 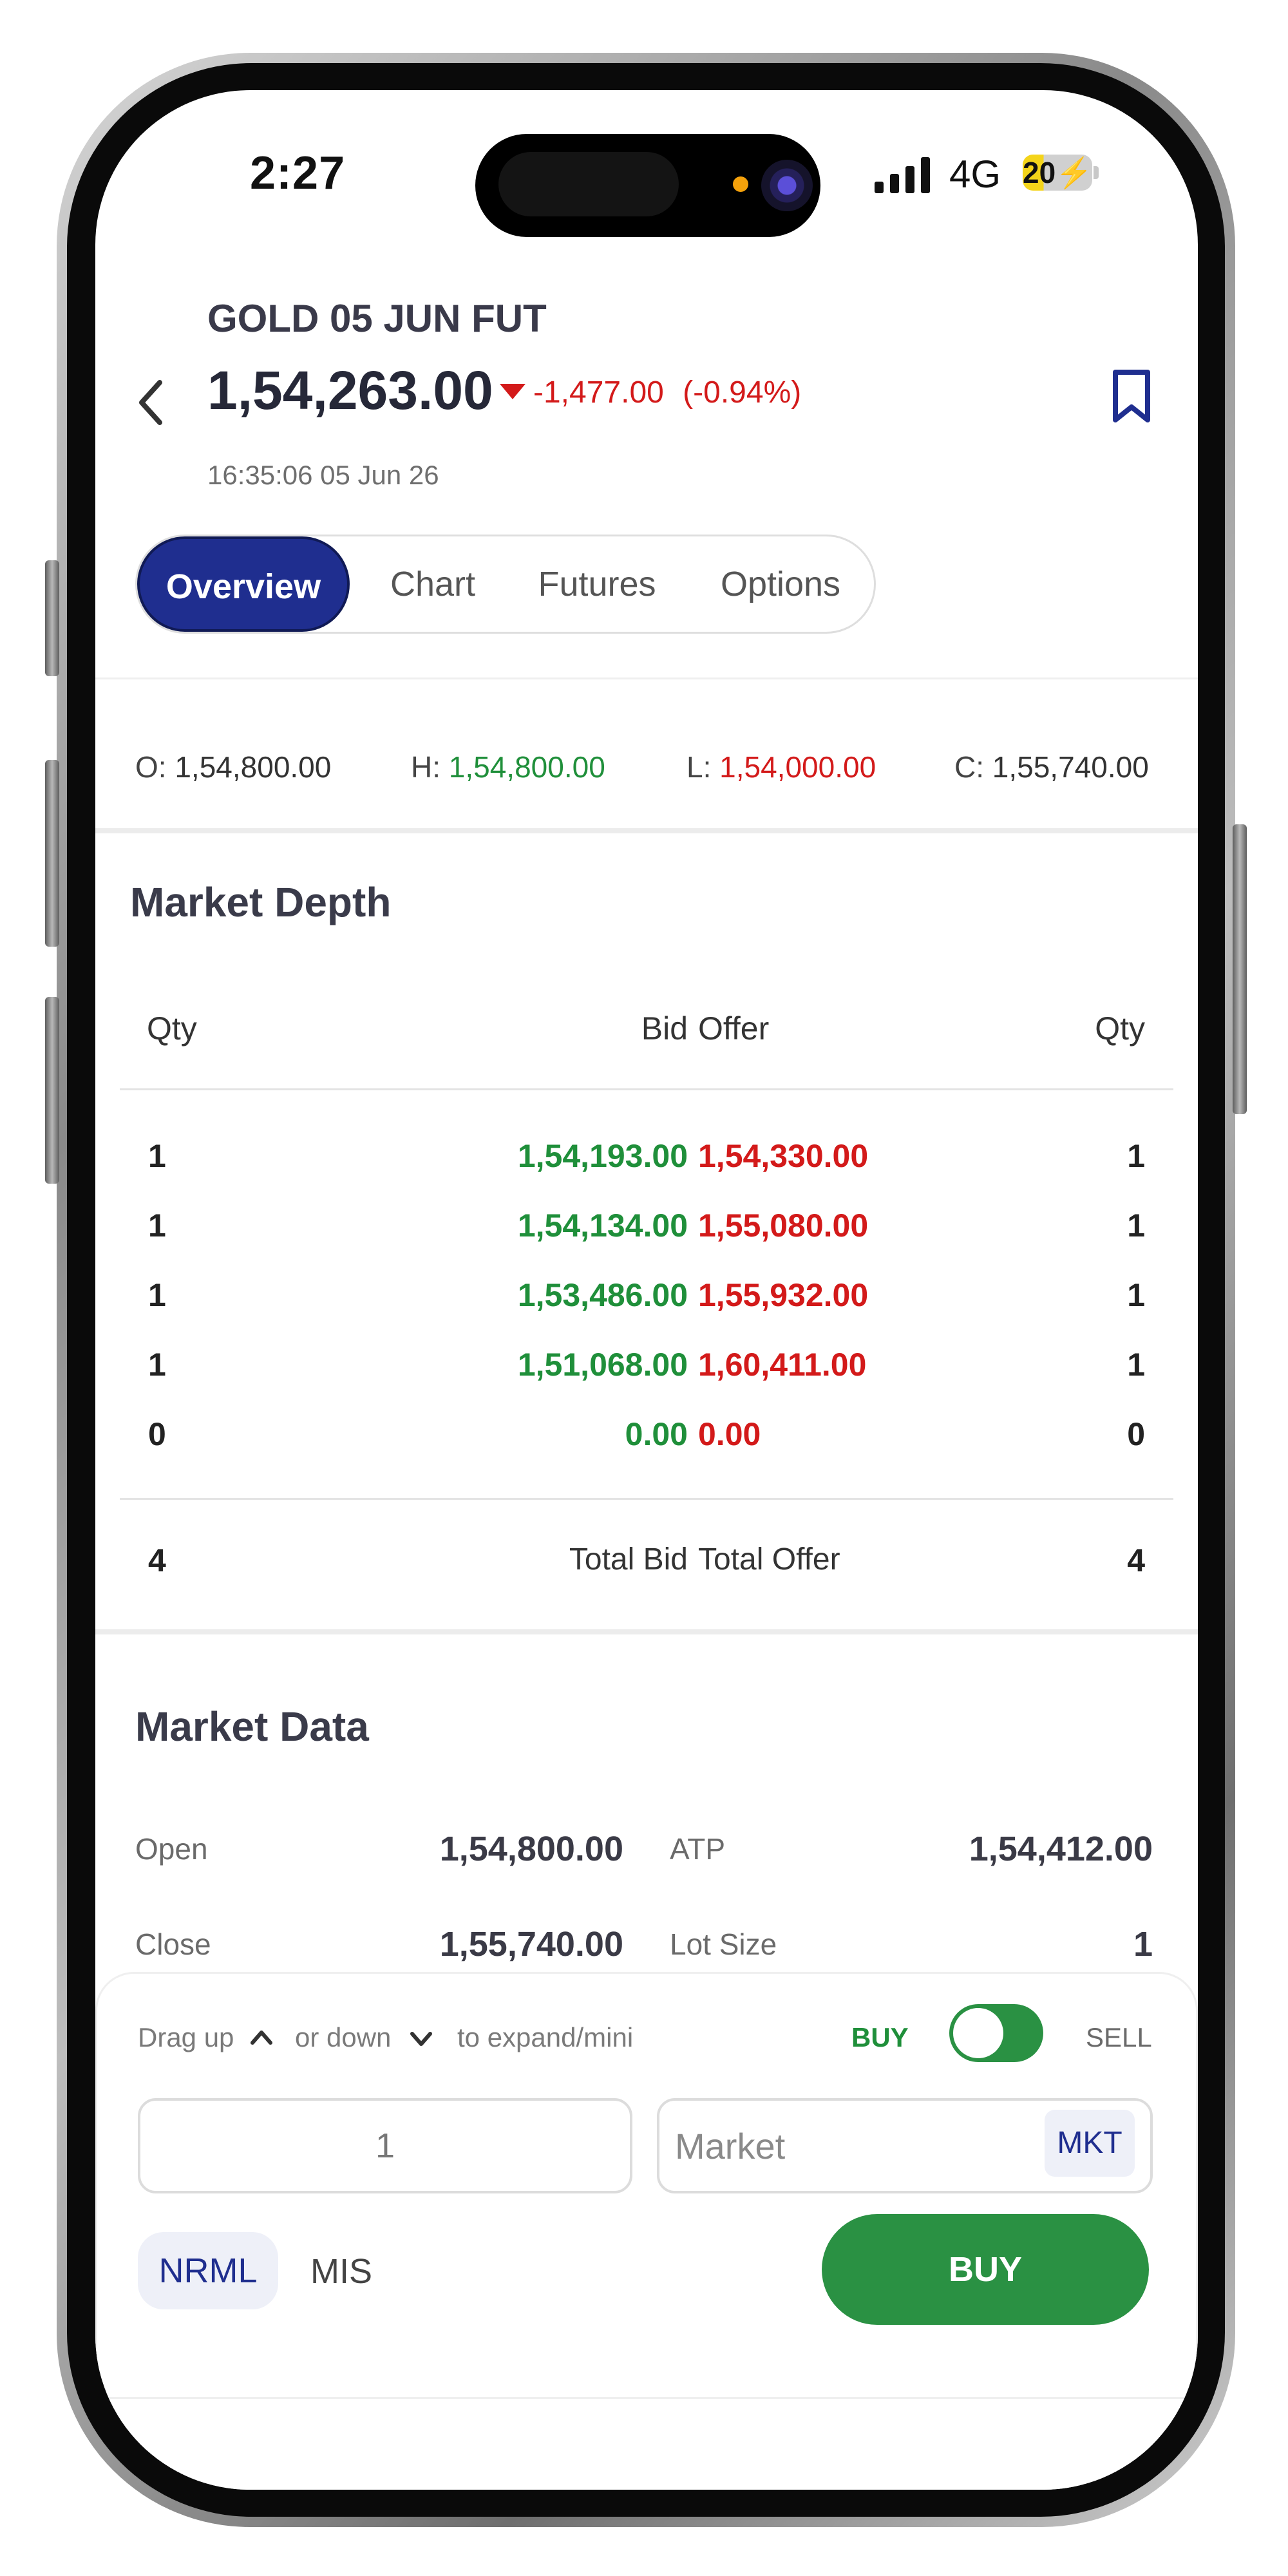 I want to click on depth-row-3-bid-qty: 1, so click(x=157, y=1295).